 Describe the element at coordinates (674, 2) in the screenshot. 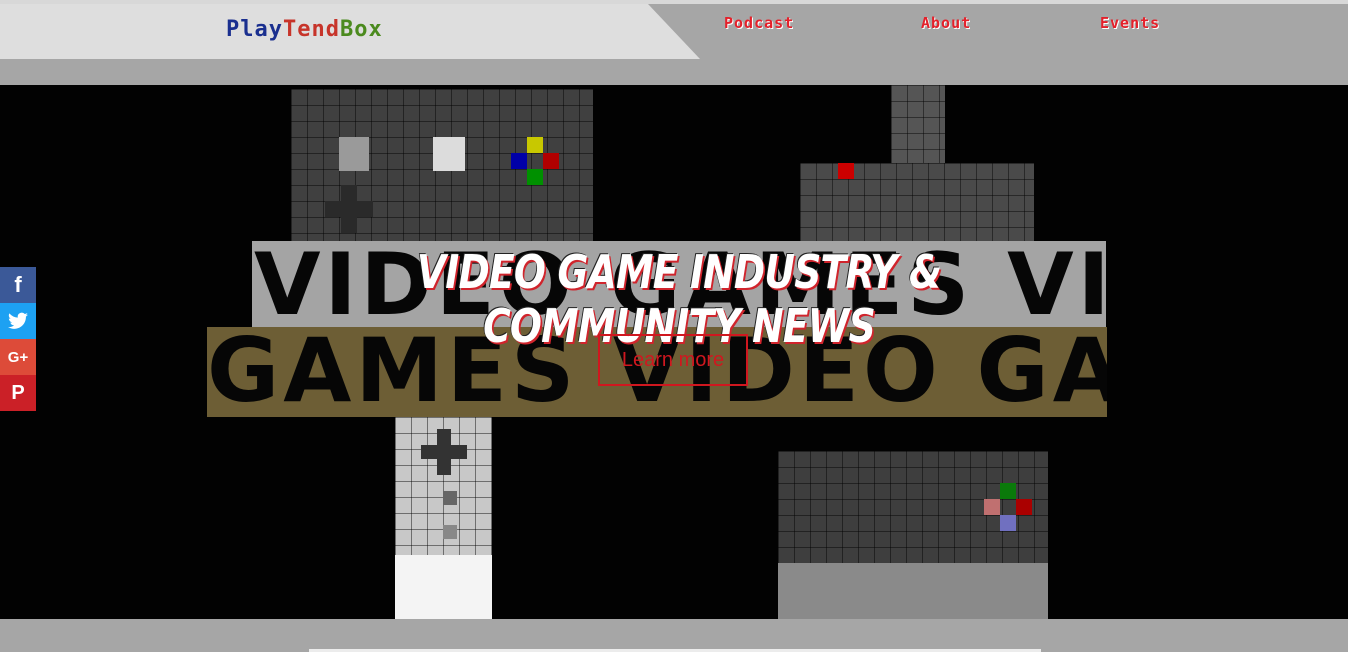

I see `top-line` at that location.